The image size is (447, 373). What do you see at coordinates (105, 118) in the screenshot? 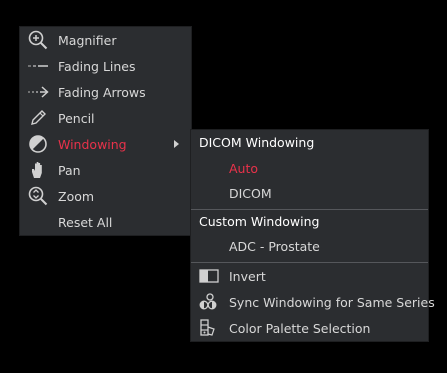
I see `menu-item-pencil: Pencil` at bounding box center [105, 118].